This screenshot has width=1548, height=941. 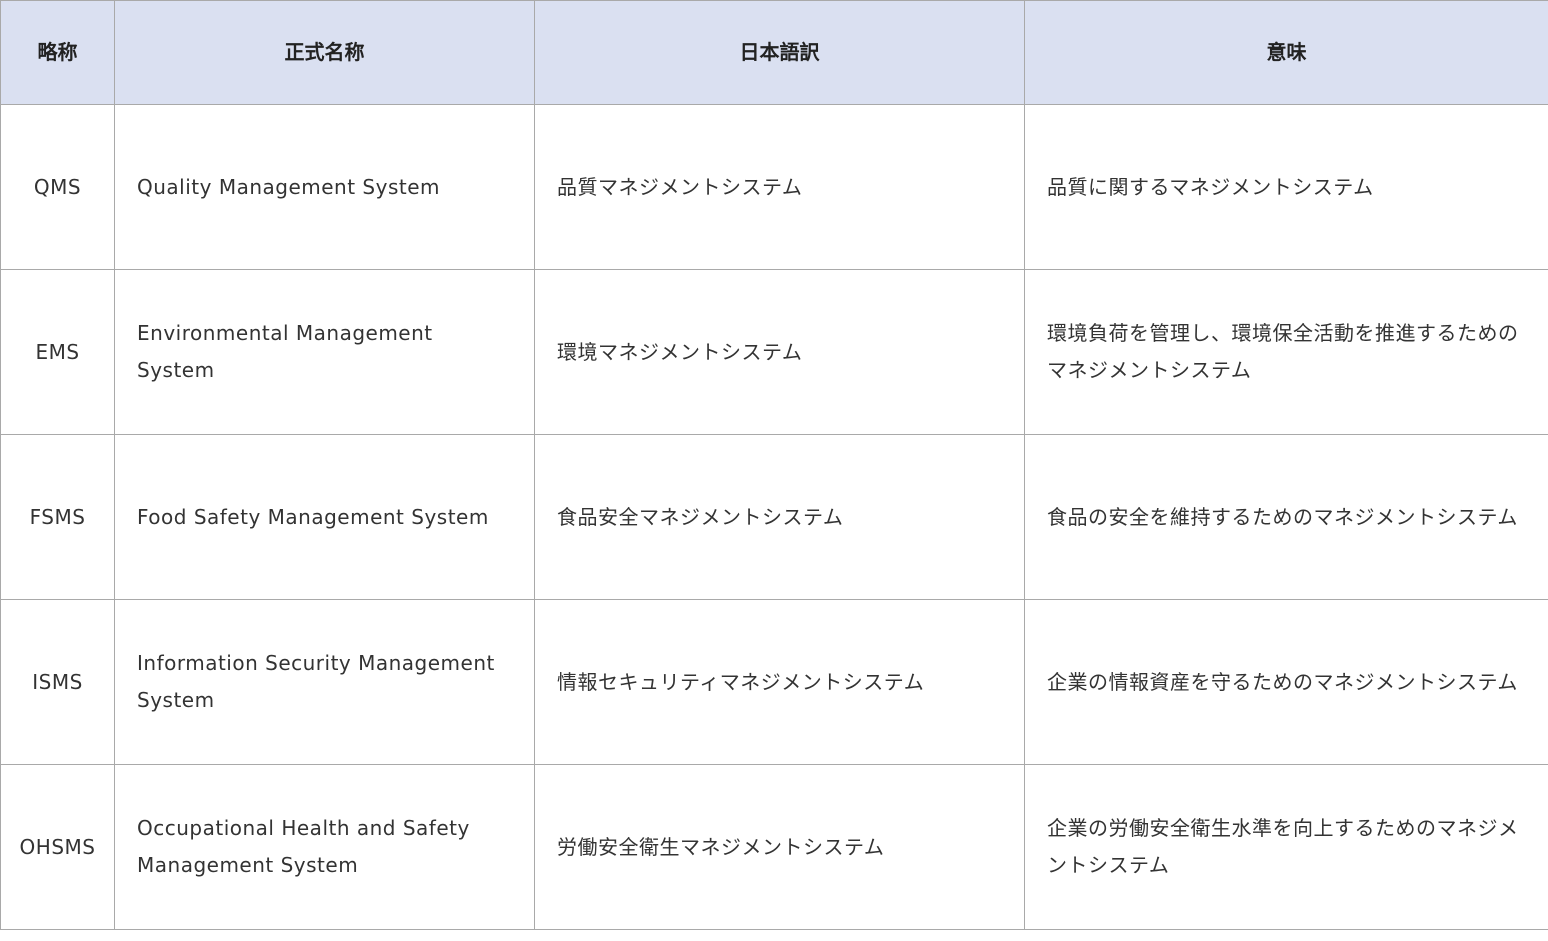 What do you see at coordinates (779, 847) in the screenshot?
I see `cell-japanese-translation: 労働安全衛生マネジメントシステム` at bounding box center [779, 847].